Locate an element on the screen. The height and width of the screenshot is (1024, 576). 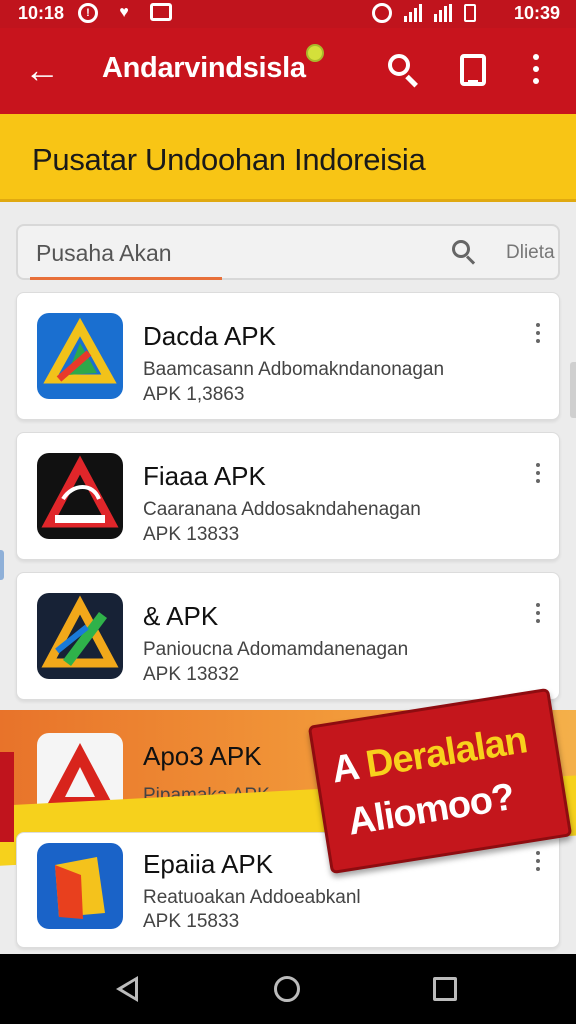
status-bar: 10:18 ! ♥ 10:39 is located at coordinates (288, 14).